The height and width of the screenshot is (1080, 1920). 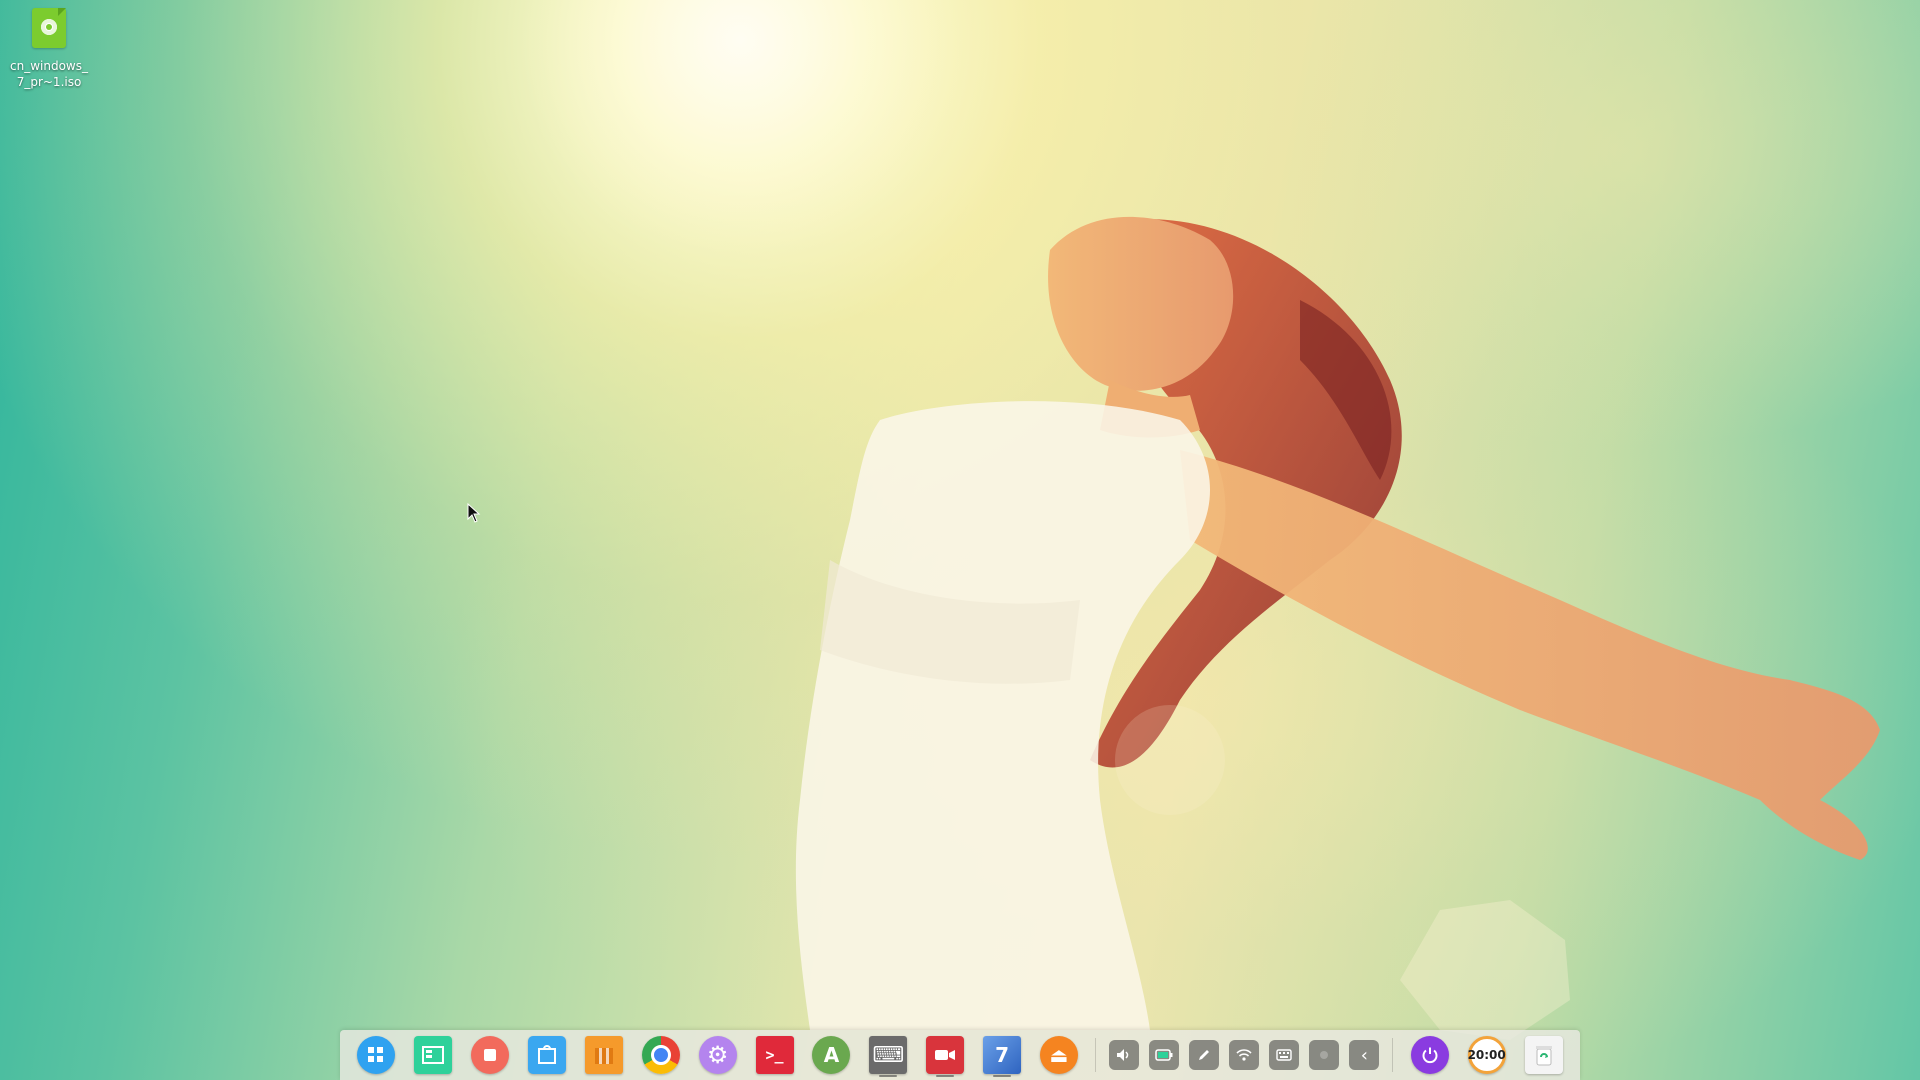 I want to click on dock-app-launcher, so click(x=376, y=1055).